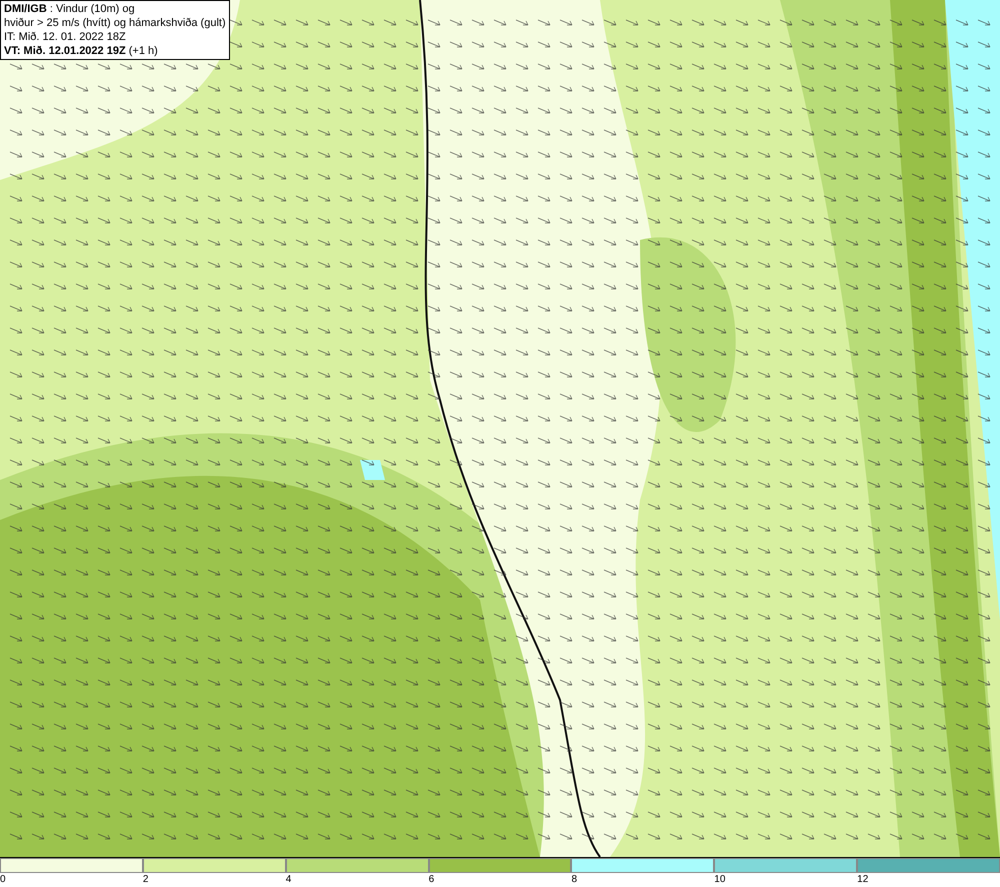  Describe the element at coordinates (862, 879) in the screenshot. I see `legend-label: 12` at that location.